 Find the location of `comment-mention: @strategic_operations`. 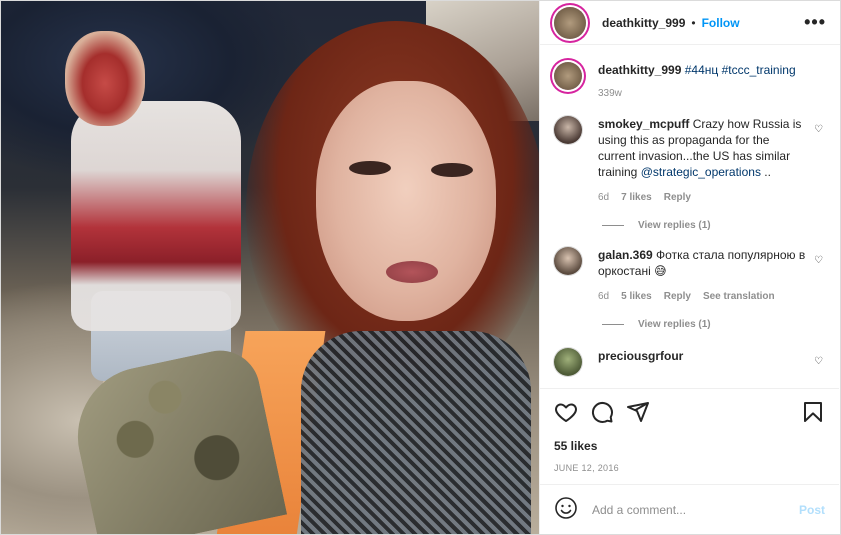

comment-mention: @strategic_operations is located at coordinates (701, 172).